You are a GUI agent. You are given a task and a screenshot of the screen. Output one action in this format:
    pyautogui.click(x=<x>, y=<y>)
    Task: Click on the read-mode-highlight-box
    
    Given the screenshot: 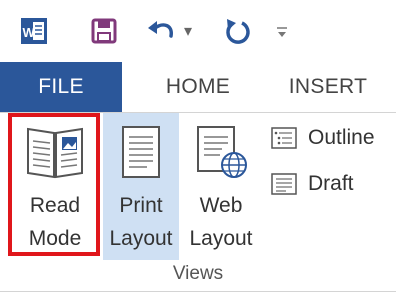 What is the action you would take?
    pyautogui.click(x=54, y=184)
    